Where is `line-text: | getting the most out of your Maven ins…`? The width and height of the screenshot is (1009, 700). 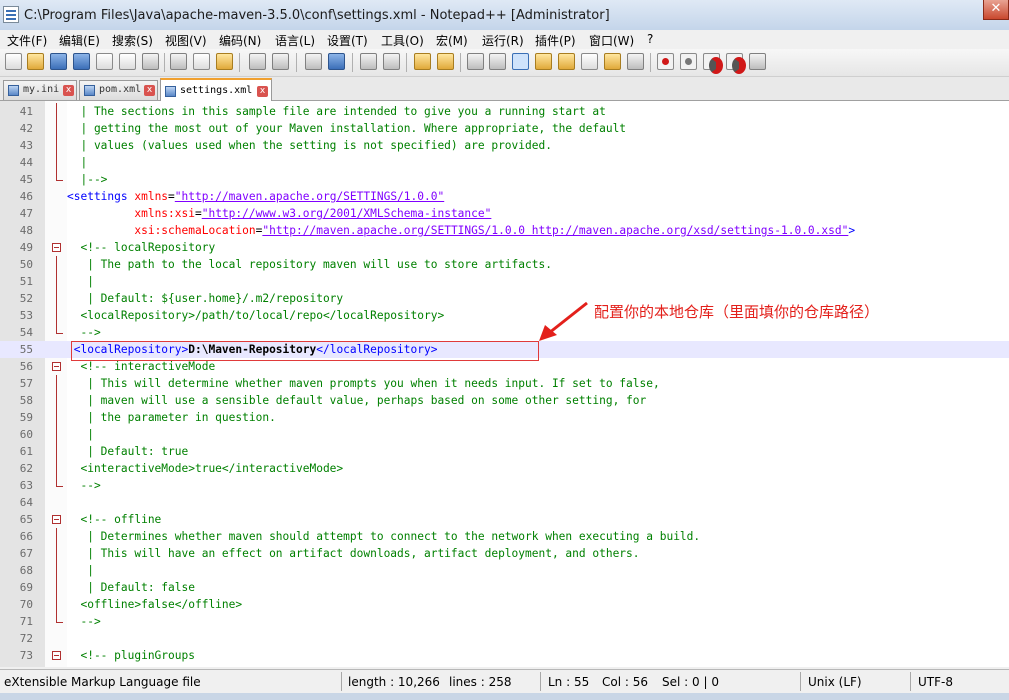 line-text: | getting the most out of your Maven ins… is located at coordinates (347, 128).